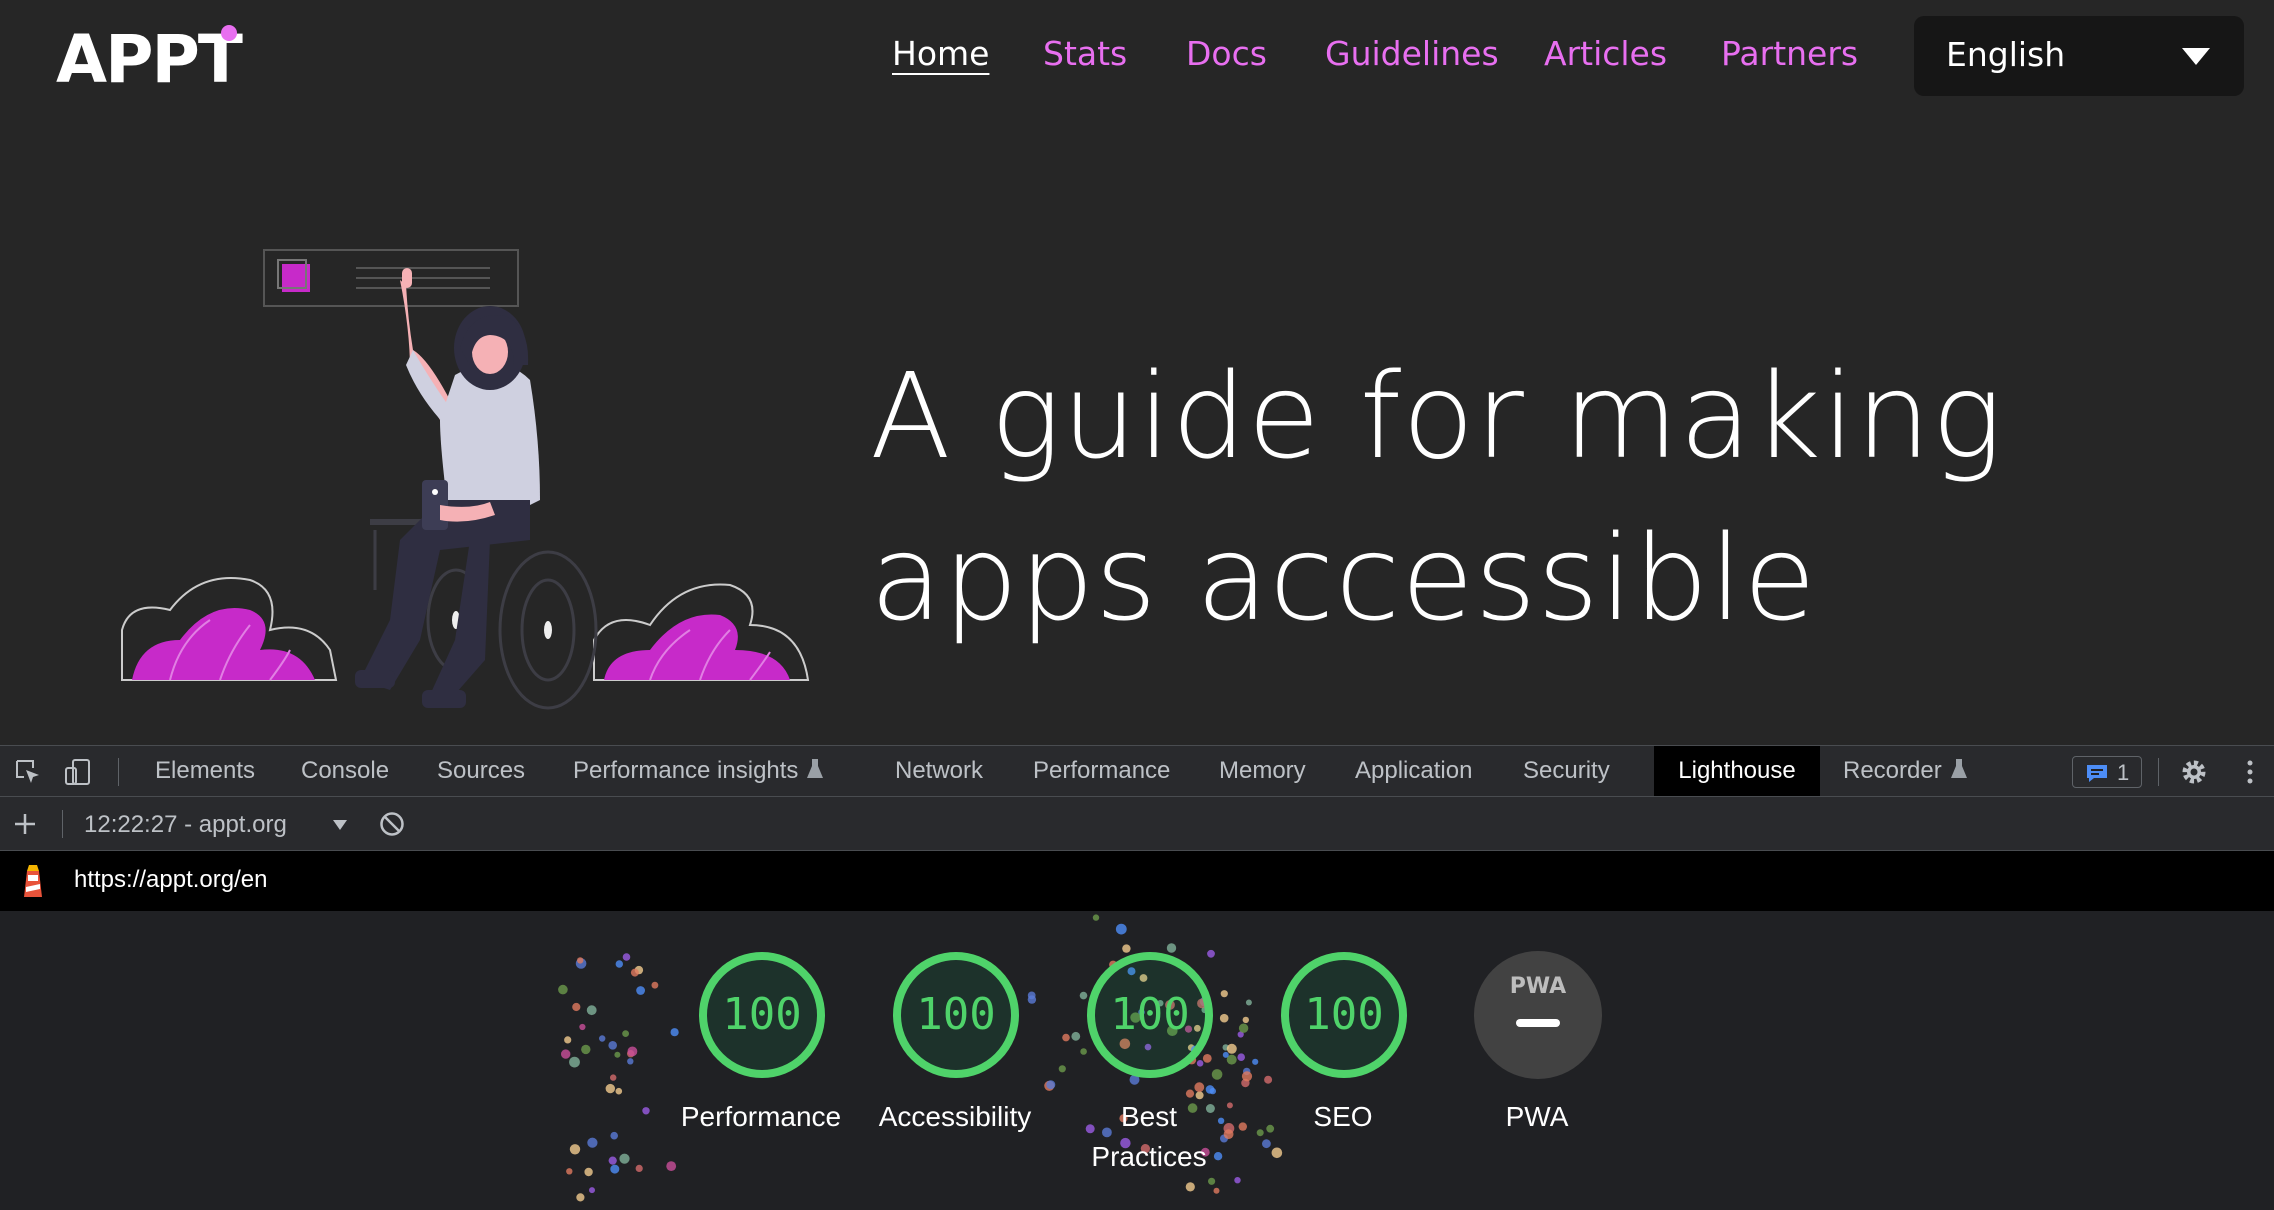  Describe the element at coordinates (2006, 54) in the screenshot. I see `language-value: English` at that location.